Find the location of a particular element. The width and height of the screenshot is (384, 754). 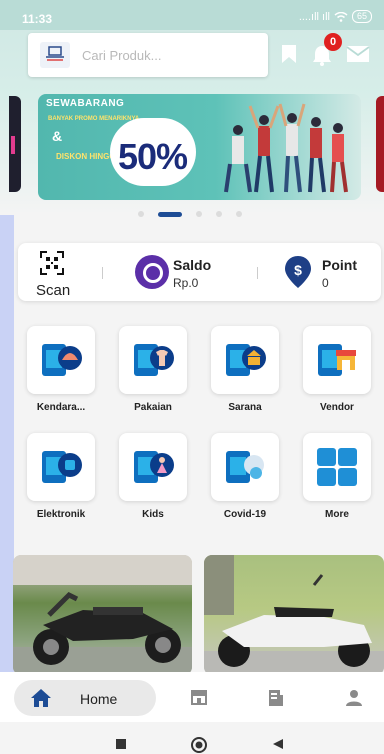

category-label: Covid-19 is located at coordinates (245, 514).